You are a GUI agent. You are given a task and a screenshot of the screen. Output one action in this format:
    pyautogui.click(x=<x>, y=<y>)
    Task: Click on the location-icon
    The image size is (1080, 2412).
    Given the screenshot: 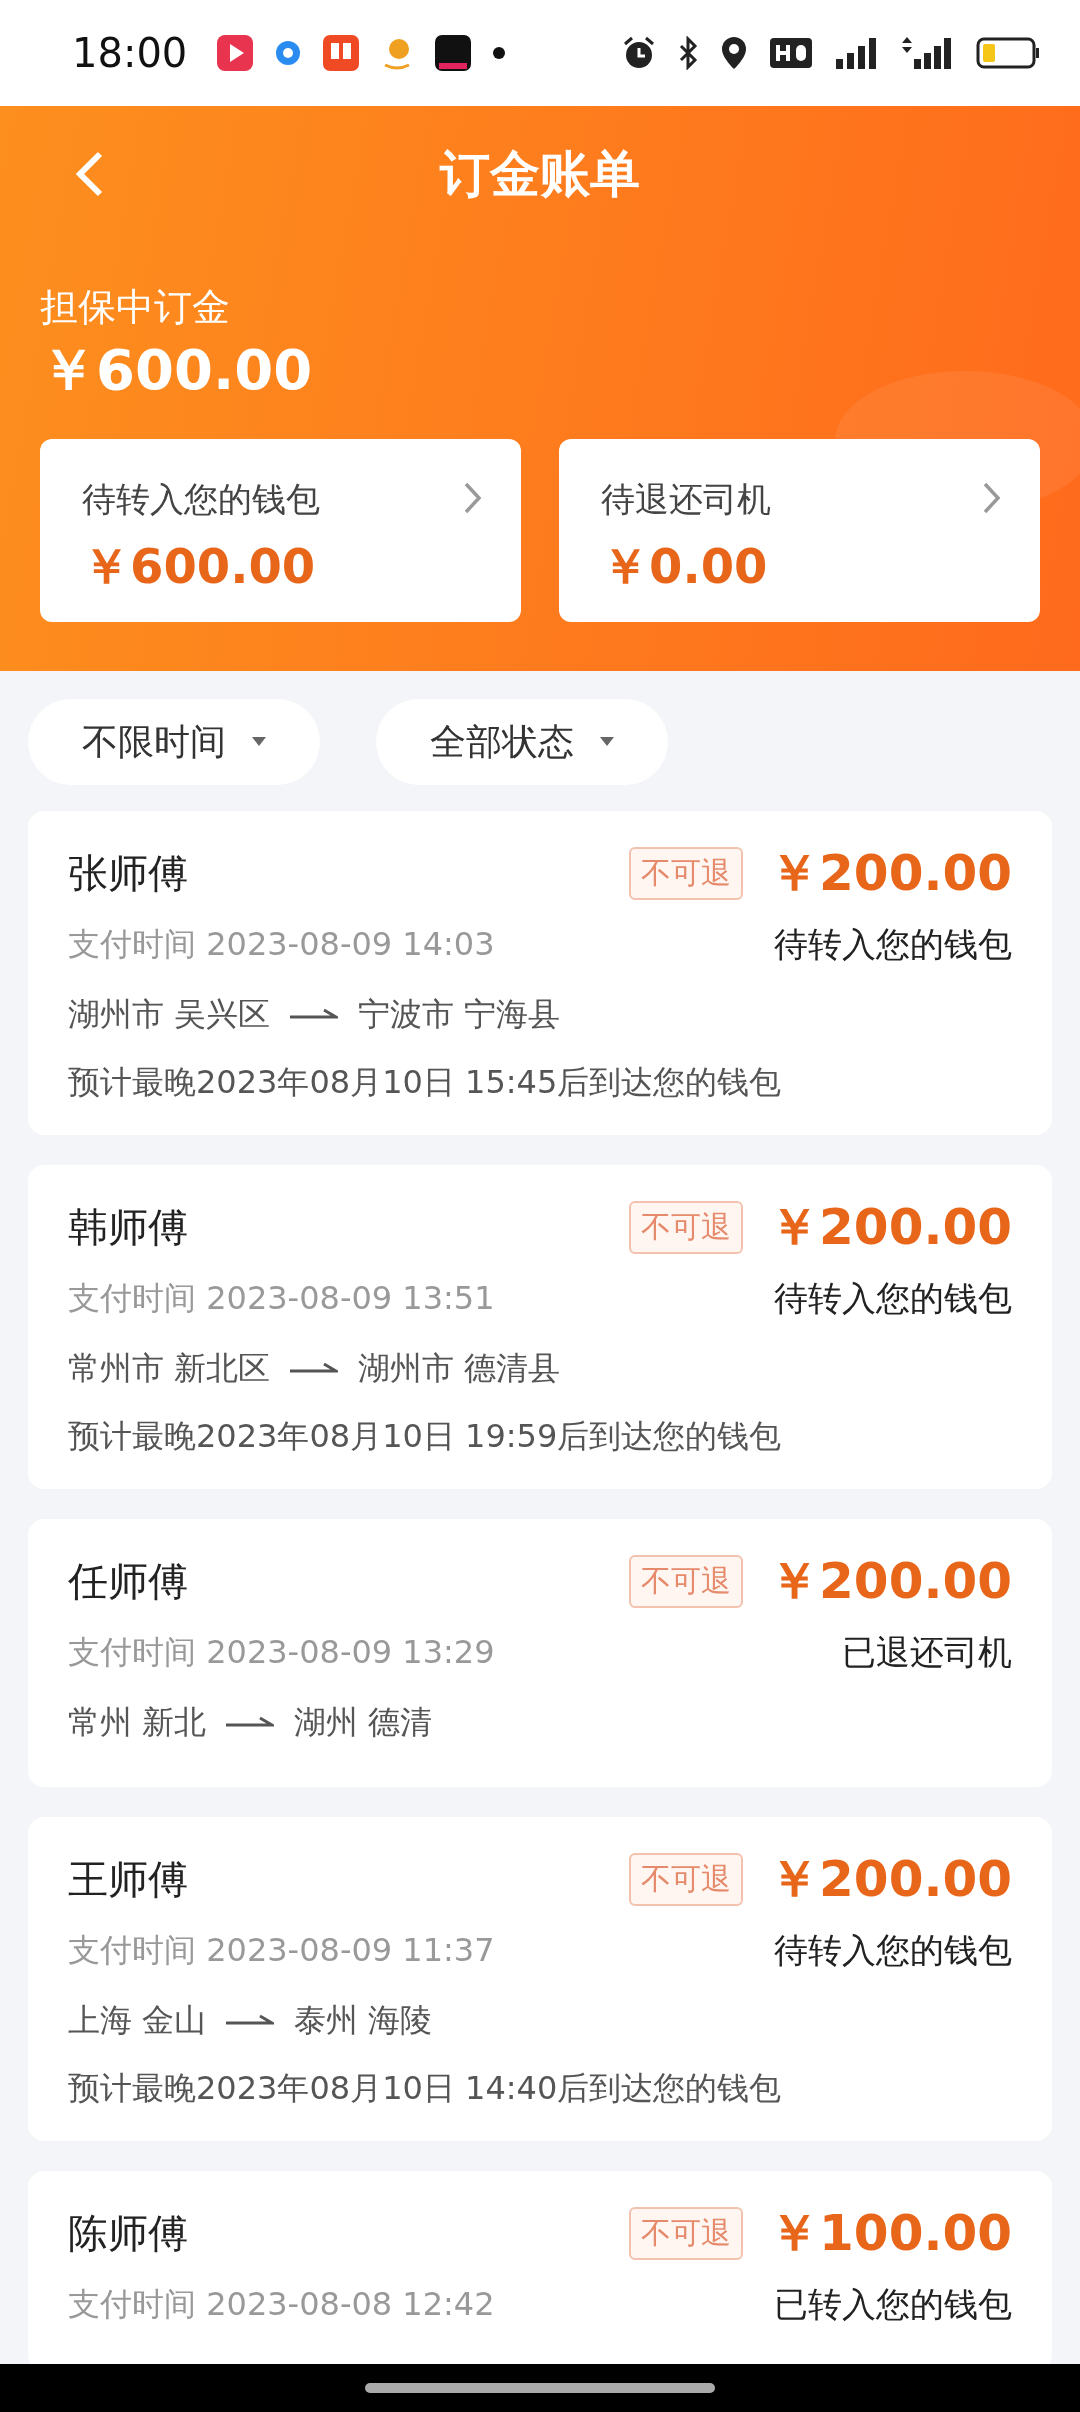 What is the action you would take?
    pyautogui.click(x=734, y=53)
    